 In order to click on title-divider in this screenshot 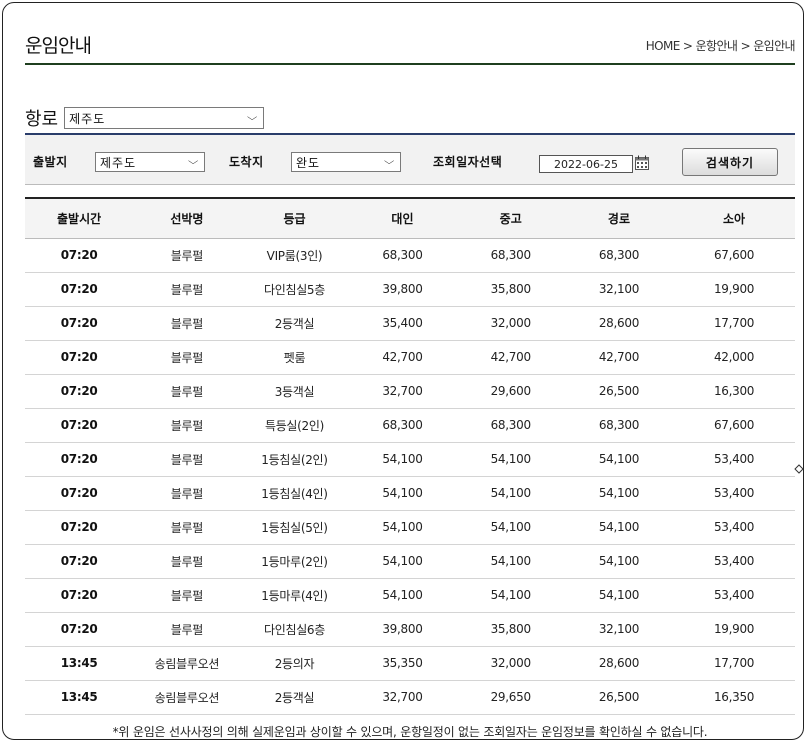, I will do `click(410, 64)`.